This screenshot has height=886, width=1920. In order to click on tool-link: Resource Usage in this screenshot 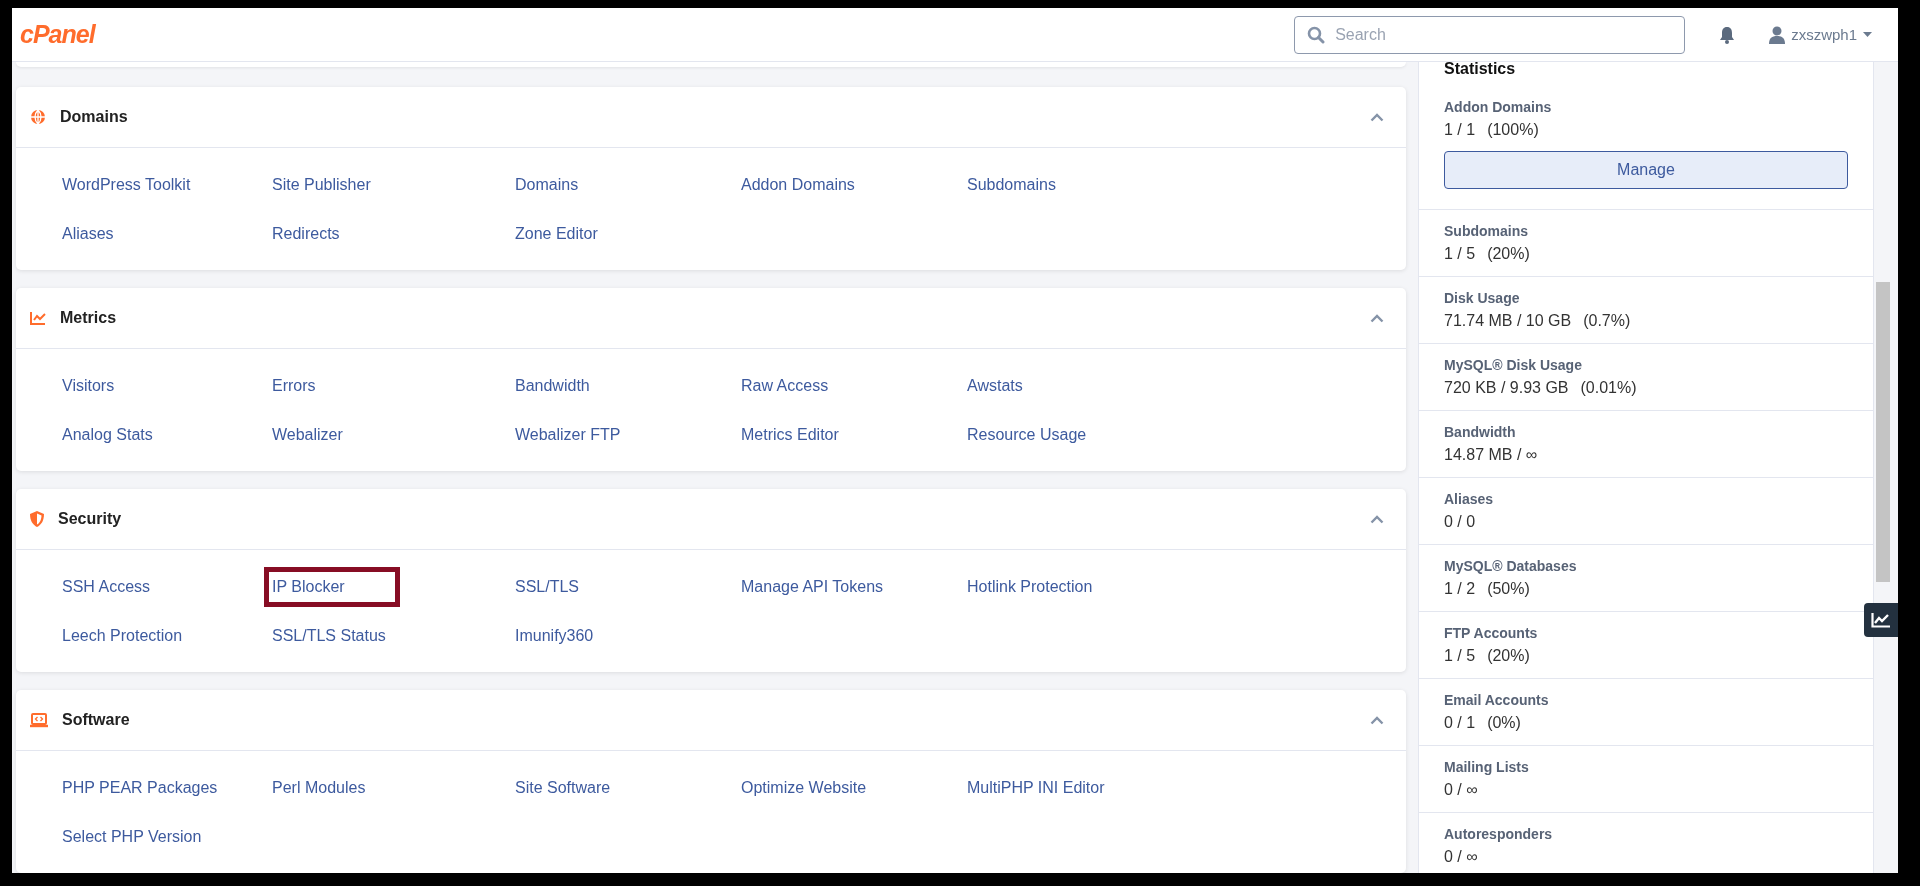, I will do `click(1027, 434)`.